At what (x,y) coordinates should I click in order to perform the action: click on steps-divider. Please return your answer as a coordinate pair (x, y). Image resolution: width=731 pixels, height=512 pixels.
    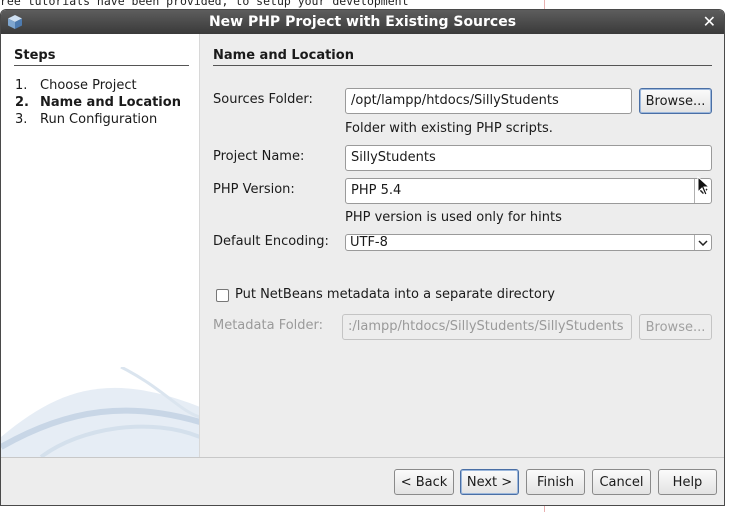
    Looking at the image, I should click on (101, 65).